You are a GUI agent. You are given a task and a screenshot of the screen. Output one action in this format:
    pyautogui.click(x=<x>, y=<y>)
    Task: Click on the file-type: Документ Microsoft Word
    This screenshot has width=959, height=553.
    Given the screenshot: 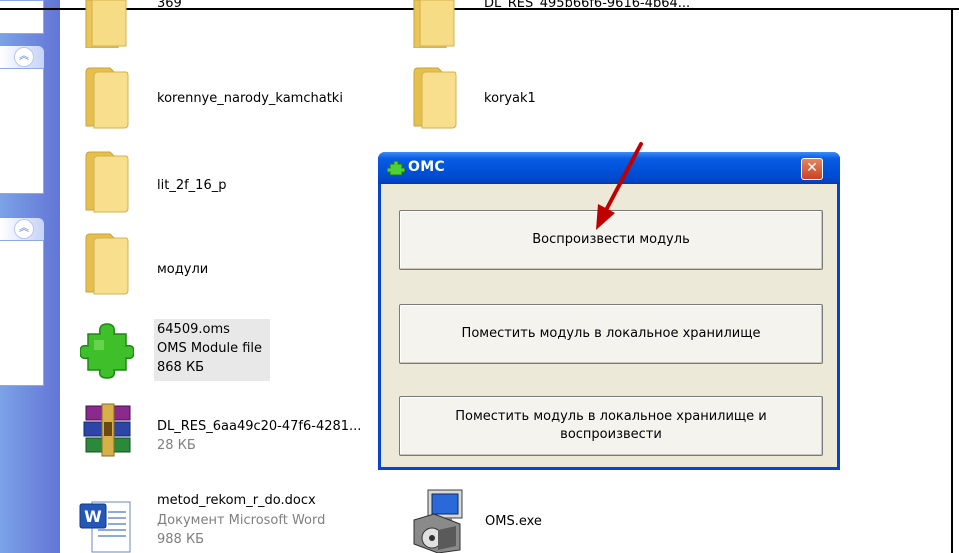 What is the action you would take?
    pyautogui.click(x=241, y=520)
    